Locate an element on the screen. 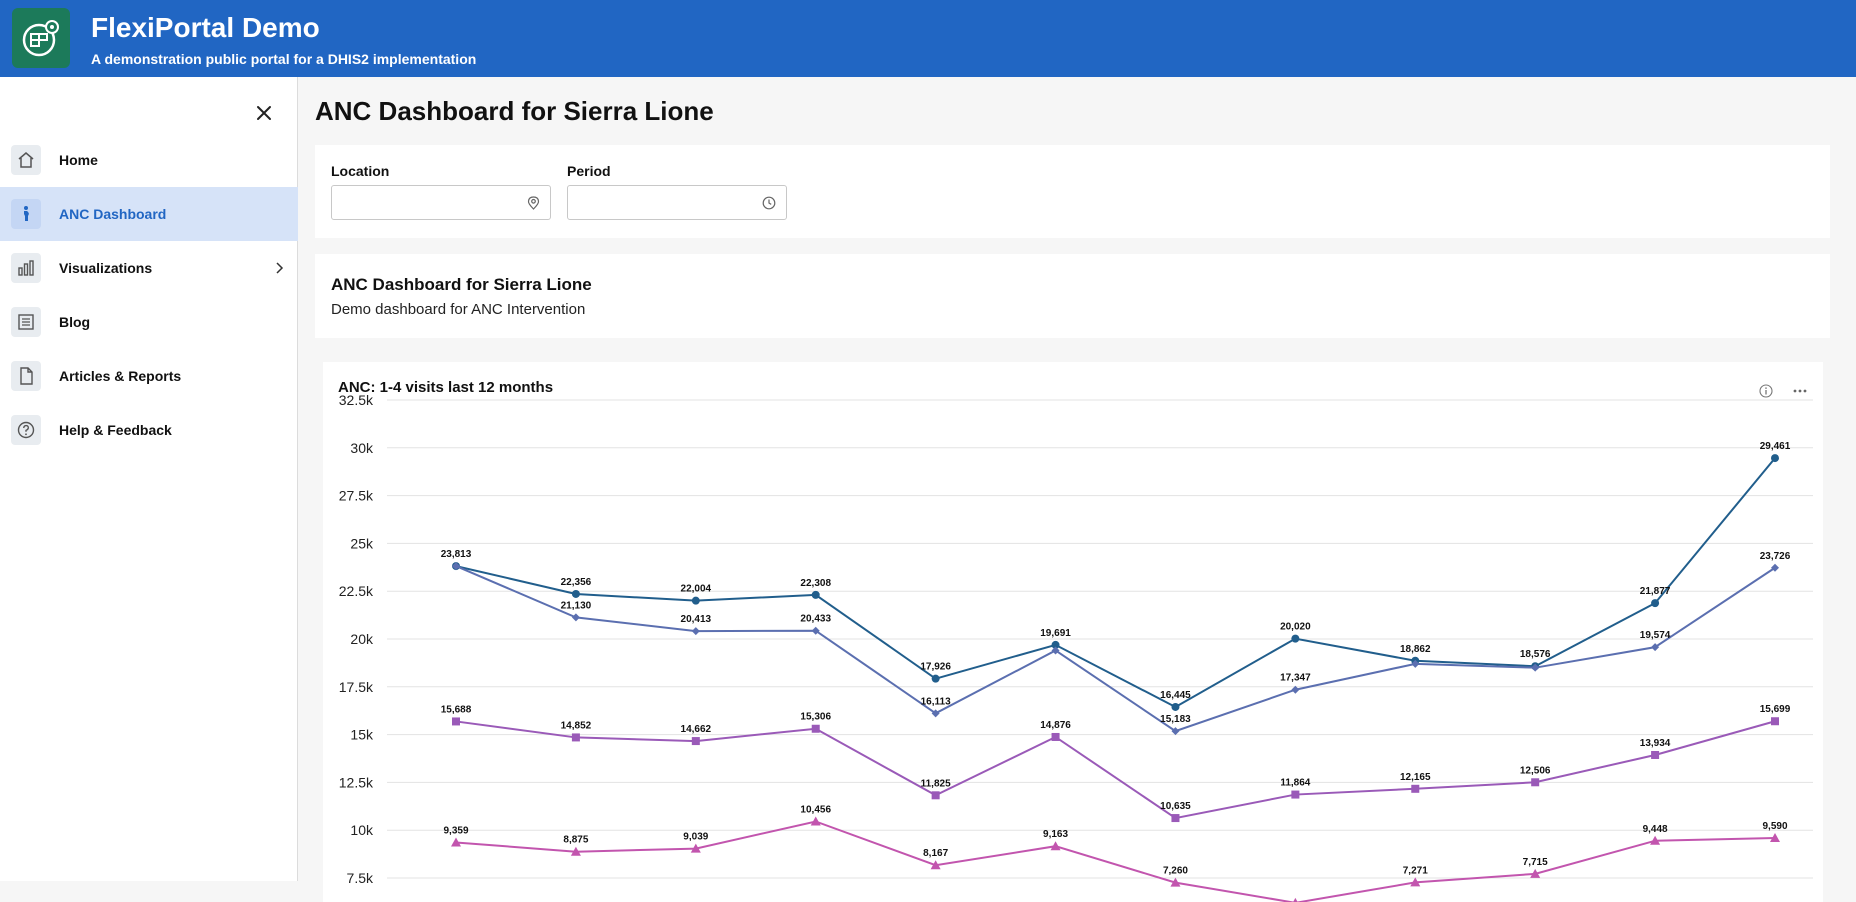 This screenshot has height=902, width=1856. data-label: 18,576 is located at coordinates (1535, 654).